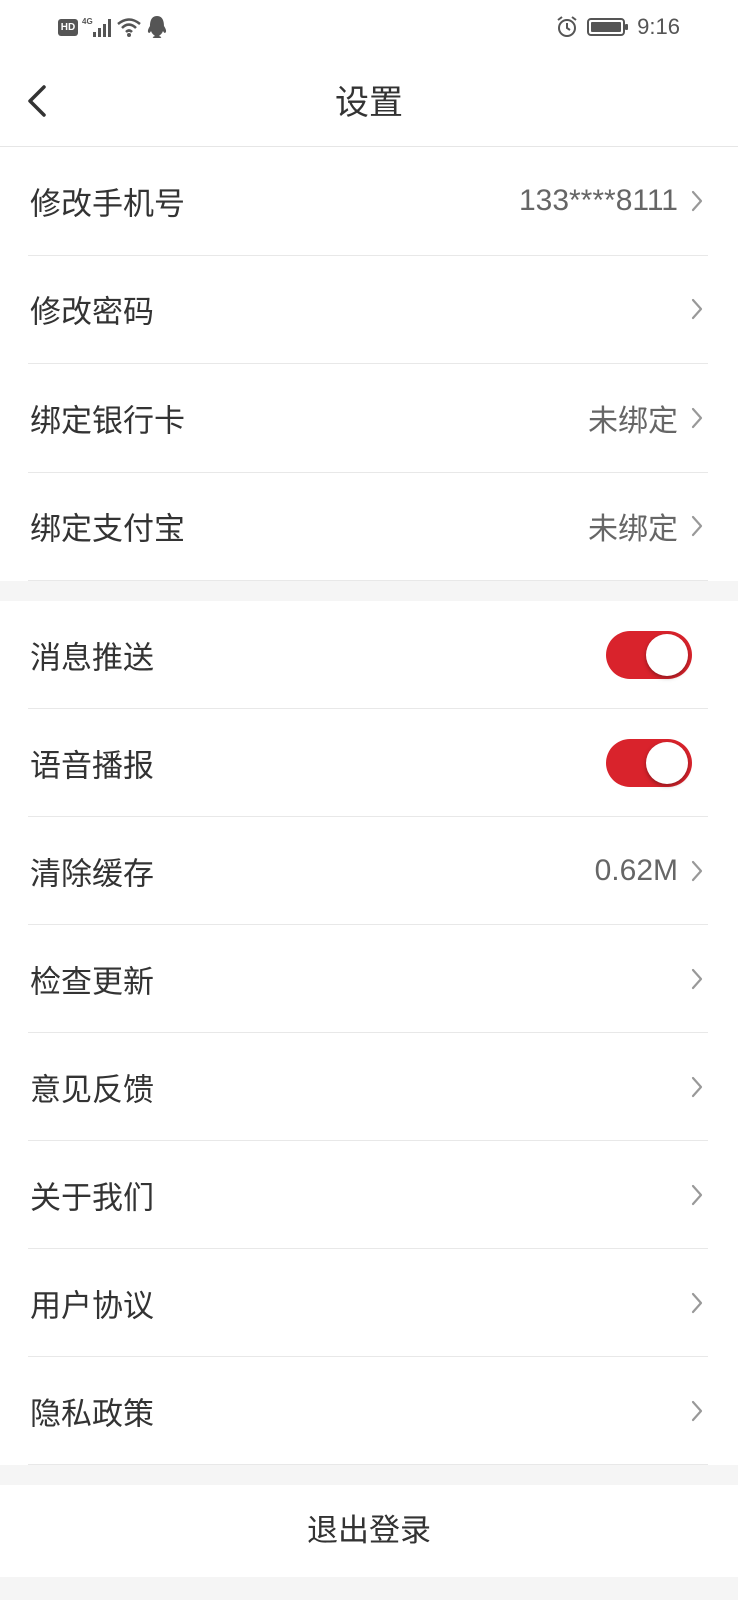 The image size is (738, 1600). I want to click on push-notifications-toggle, so click(649, 654).